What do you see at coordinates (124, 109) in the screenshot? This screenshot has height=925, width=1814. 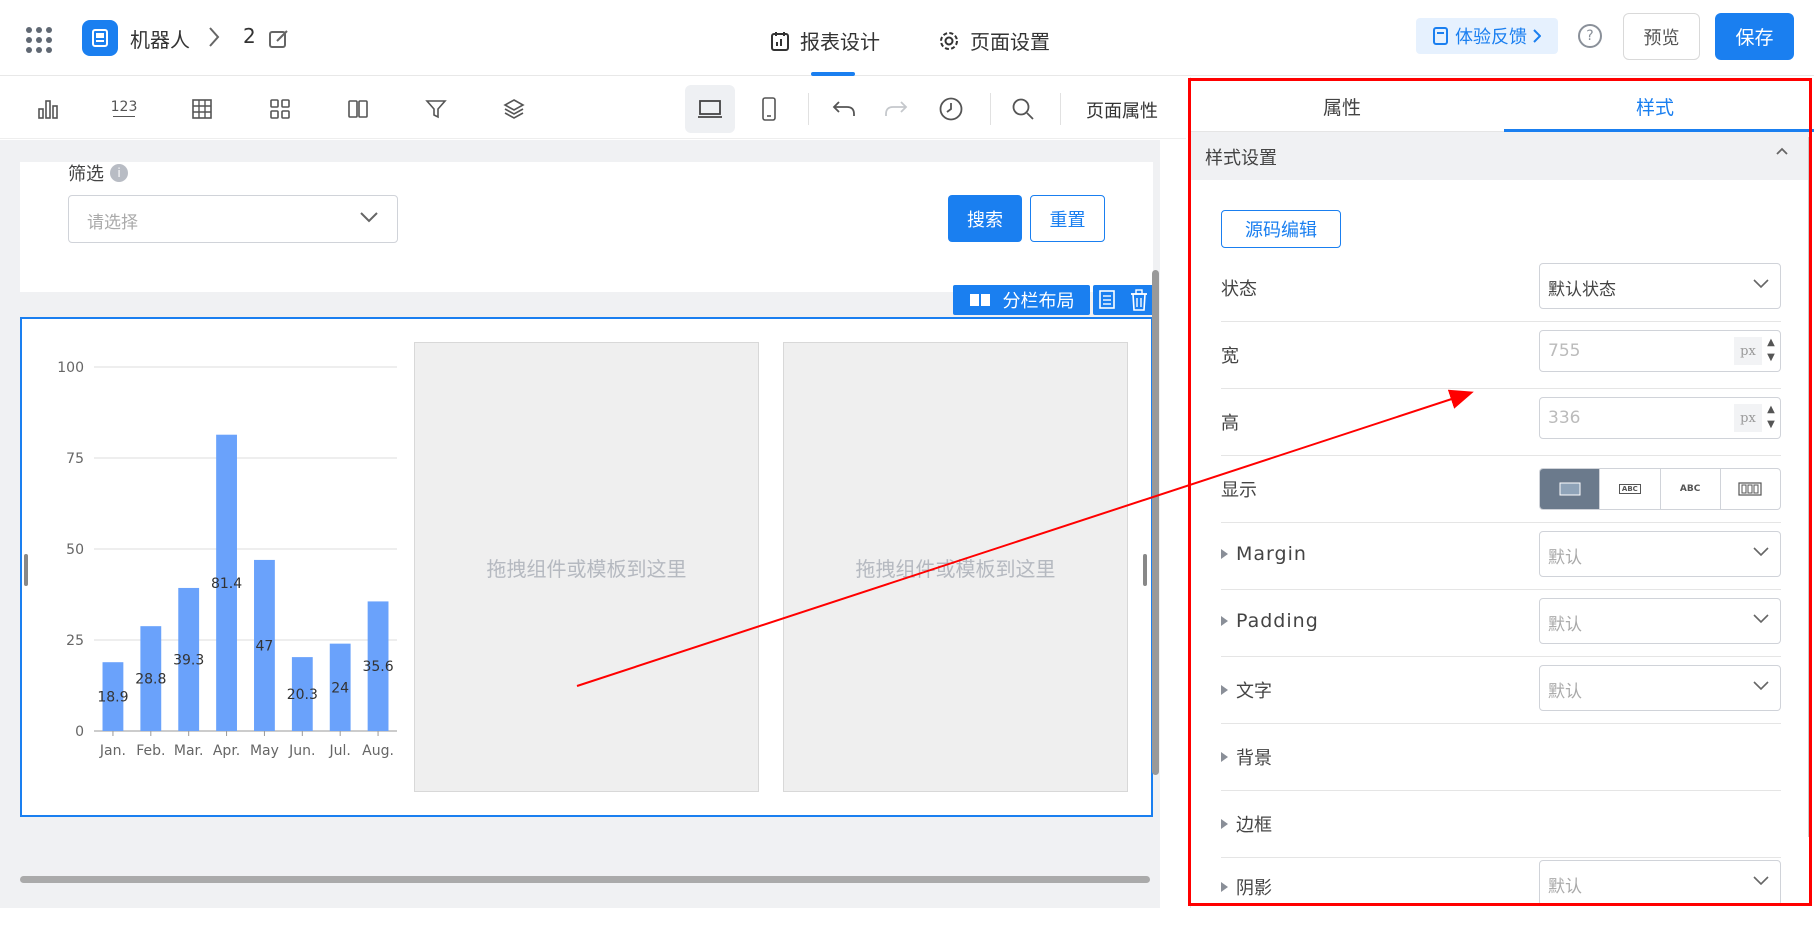 I see `number-icon: 123` at bounding box center [124, 109].